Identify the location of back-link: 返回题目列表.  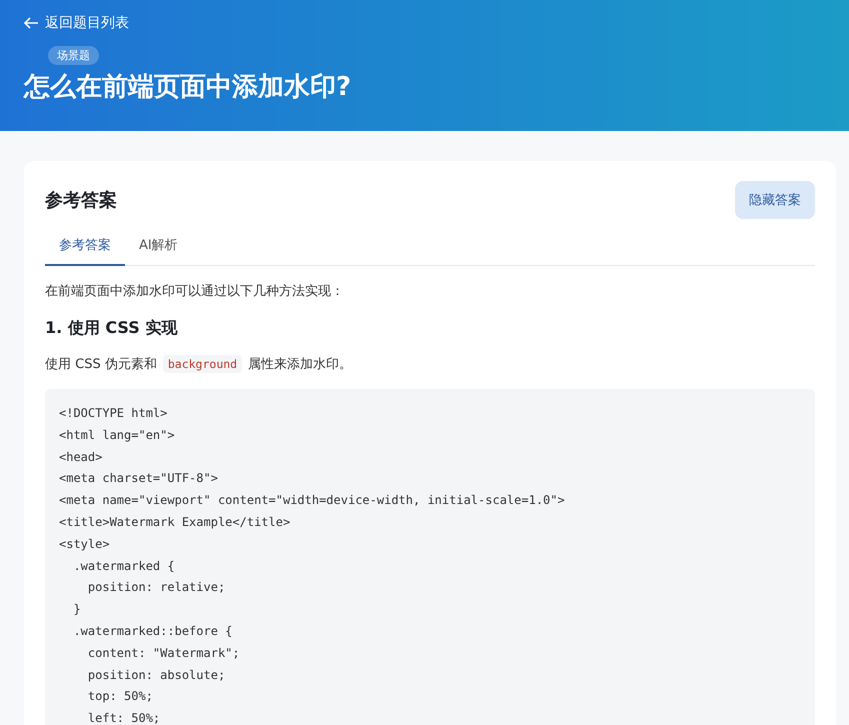
(76, 23).